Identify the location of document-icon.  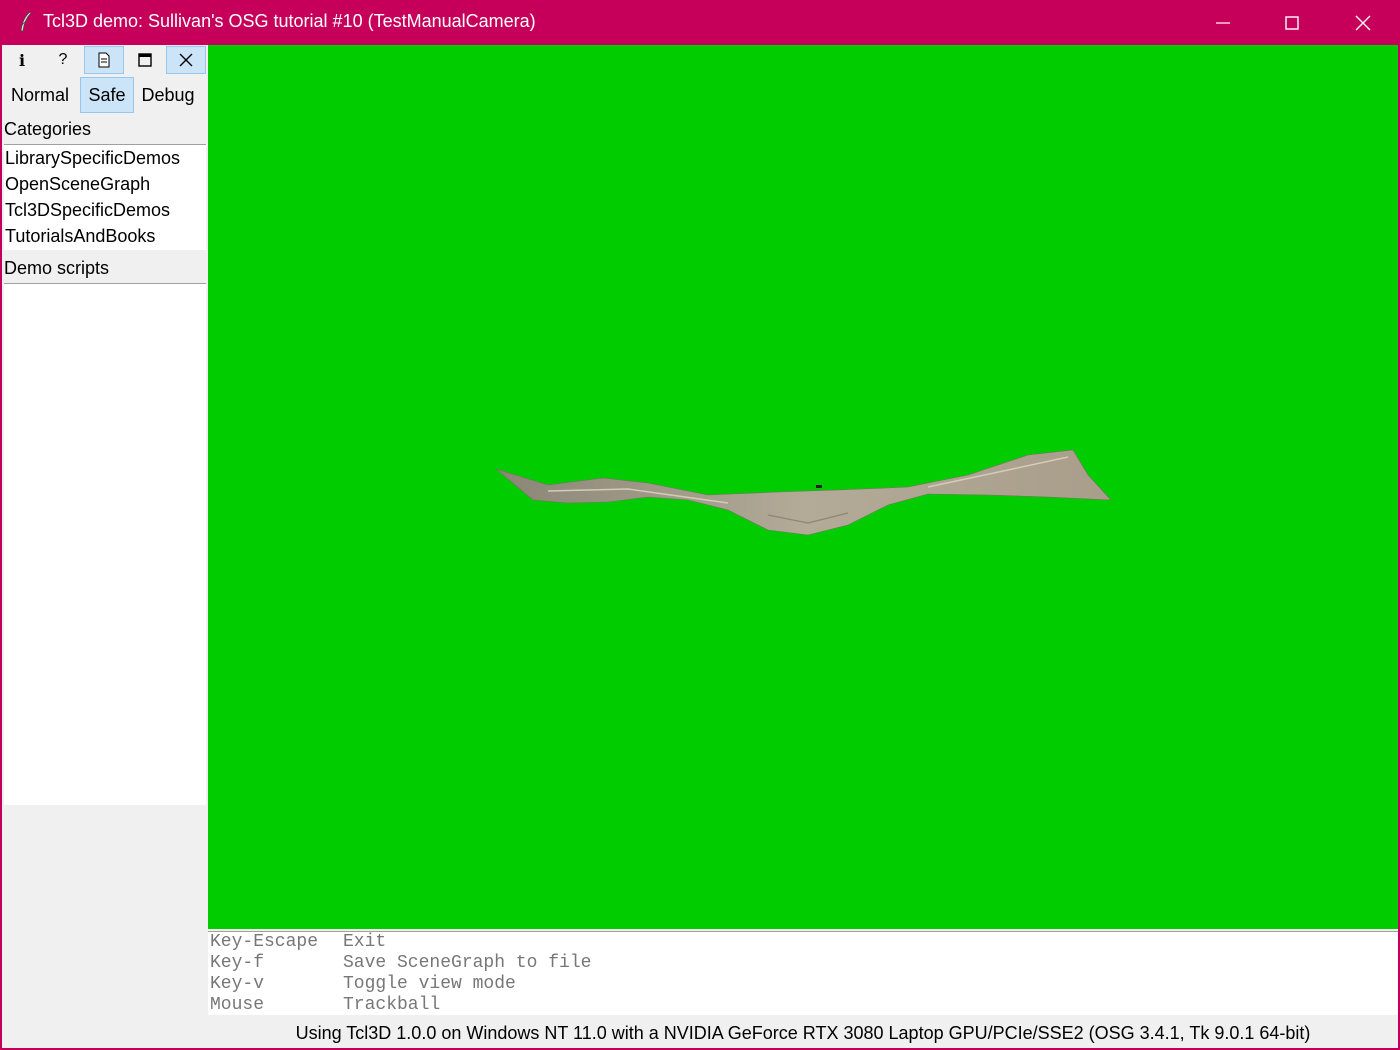
(104, 60).